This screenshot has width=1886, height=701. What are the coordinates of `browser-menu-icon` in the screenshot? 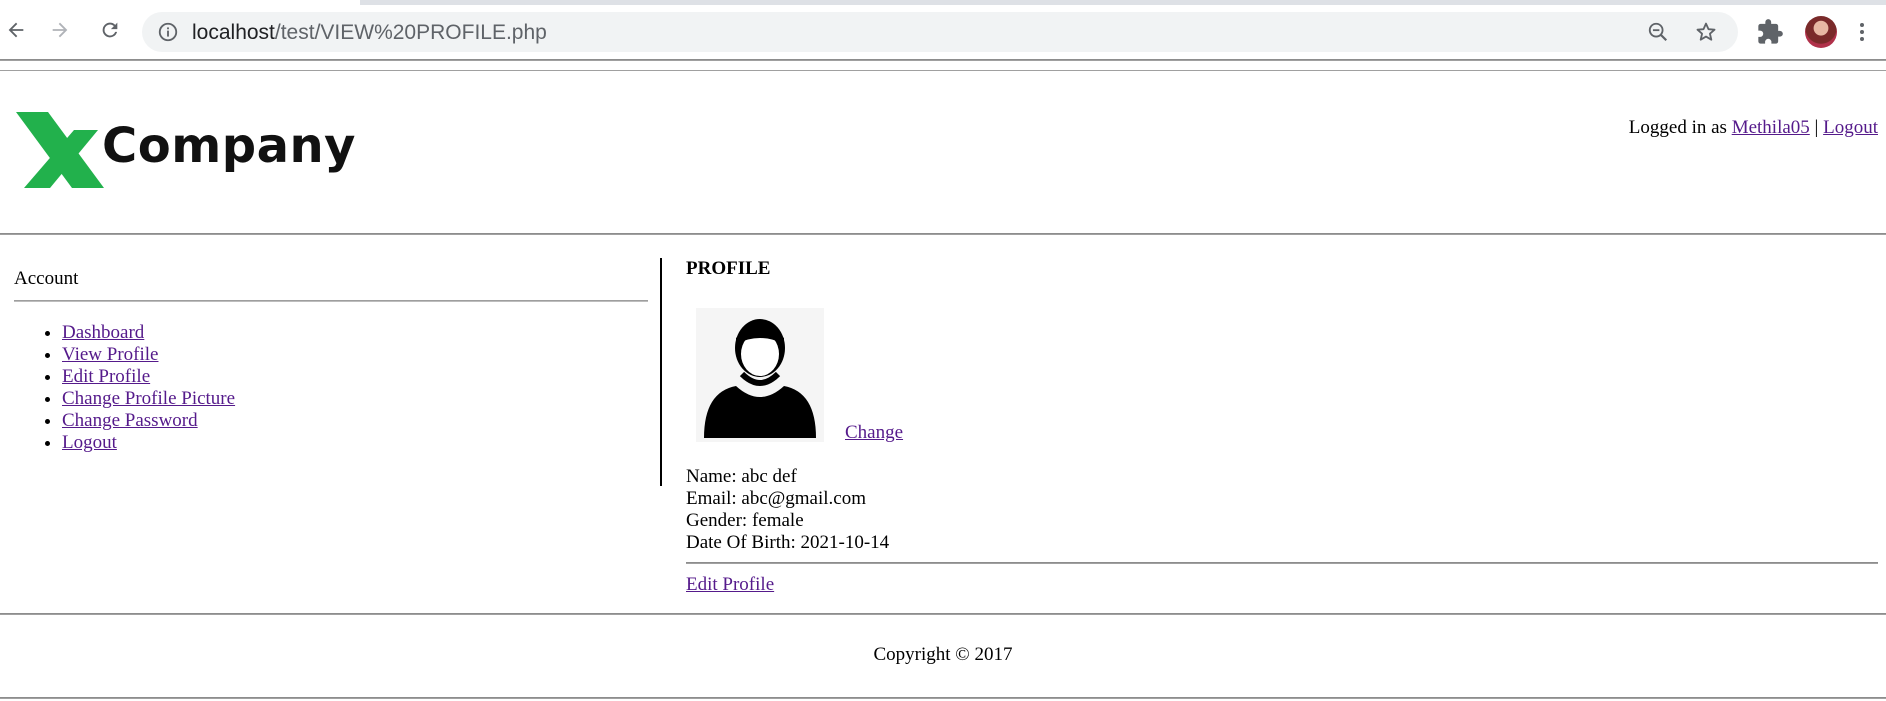 It's located at (1862, 32).